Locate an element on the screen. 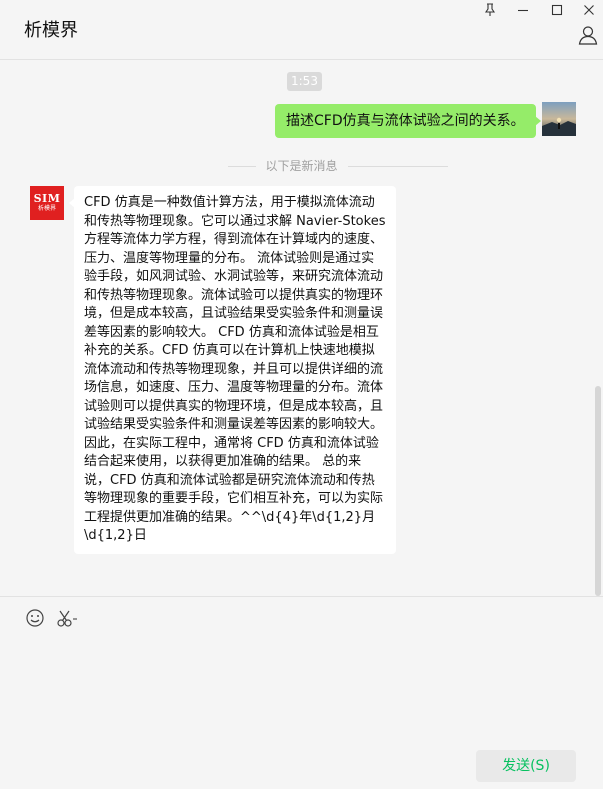 The image size is (603, 789). avatar-logo-text: SIM is located at coordinates (47, 198).